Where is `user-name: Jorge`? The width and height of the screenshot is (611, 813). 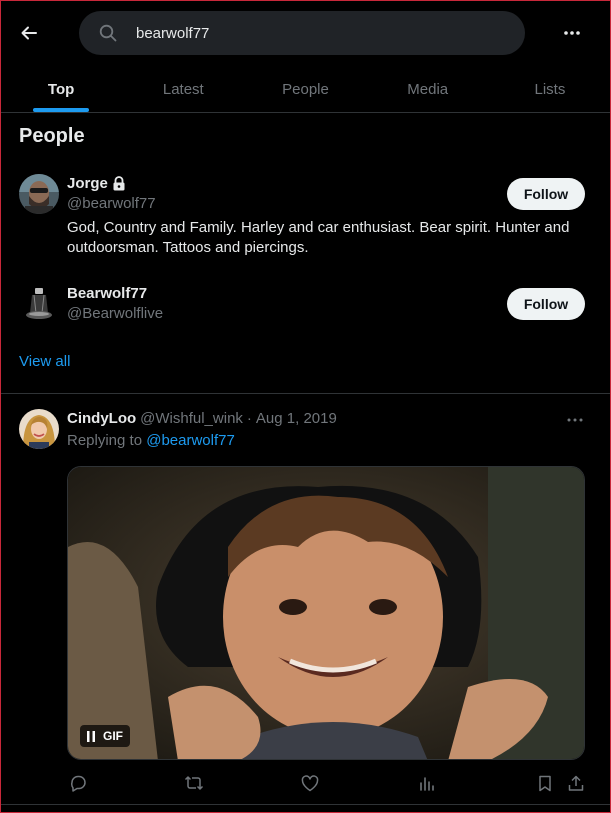 user-name: Jorge is located at coordinates (87, 183).